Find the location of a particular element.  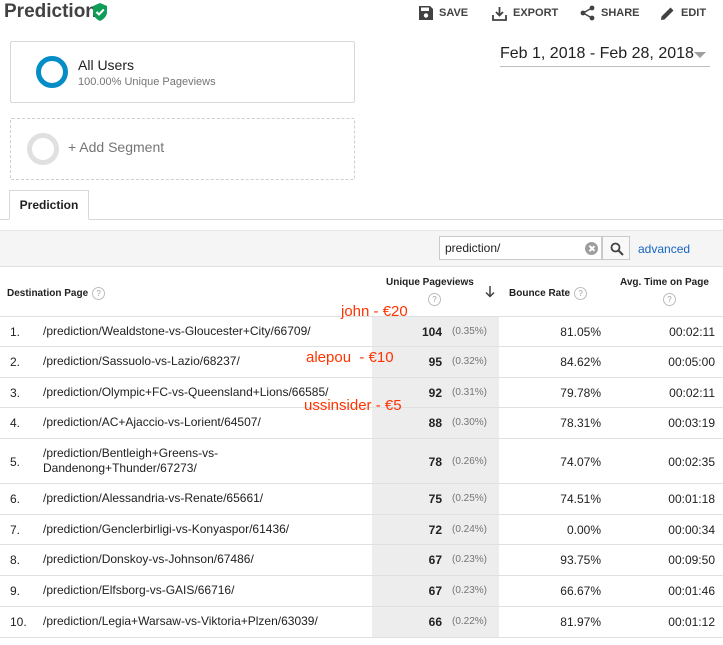

row-avg-time: 00:05:00 is located at coordinates (691, 362).